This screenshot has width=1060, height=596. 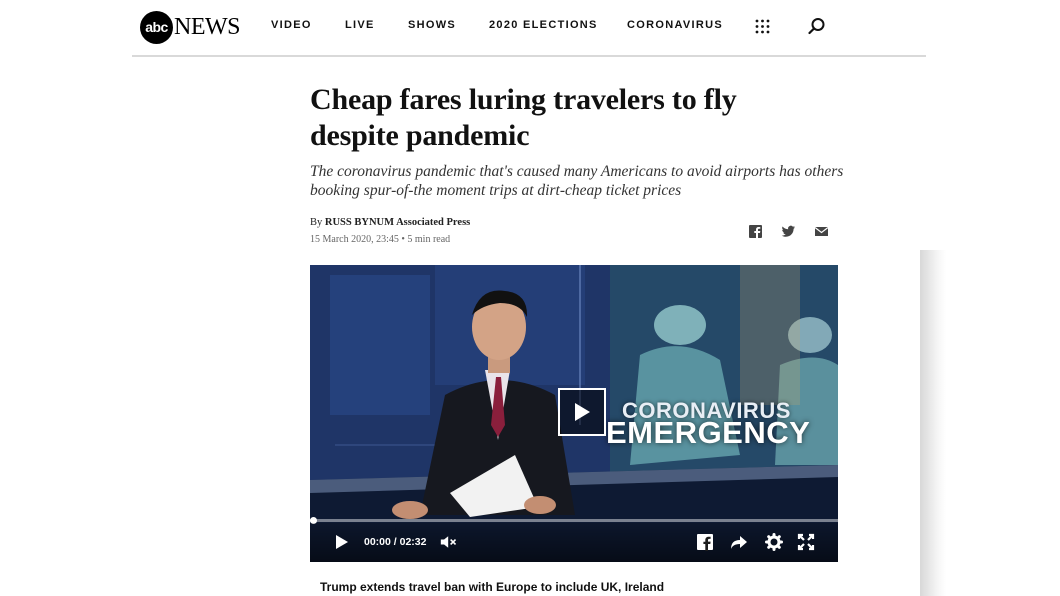 I want to click on video-controls: 00:00 / 02:32, so click(x=574, y=542).